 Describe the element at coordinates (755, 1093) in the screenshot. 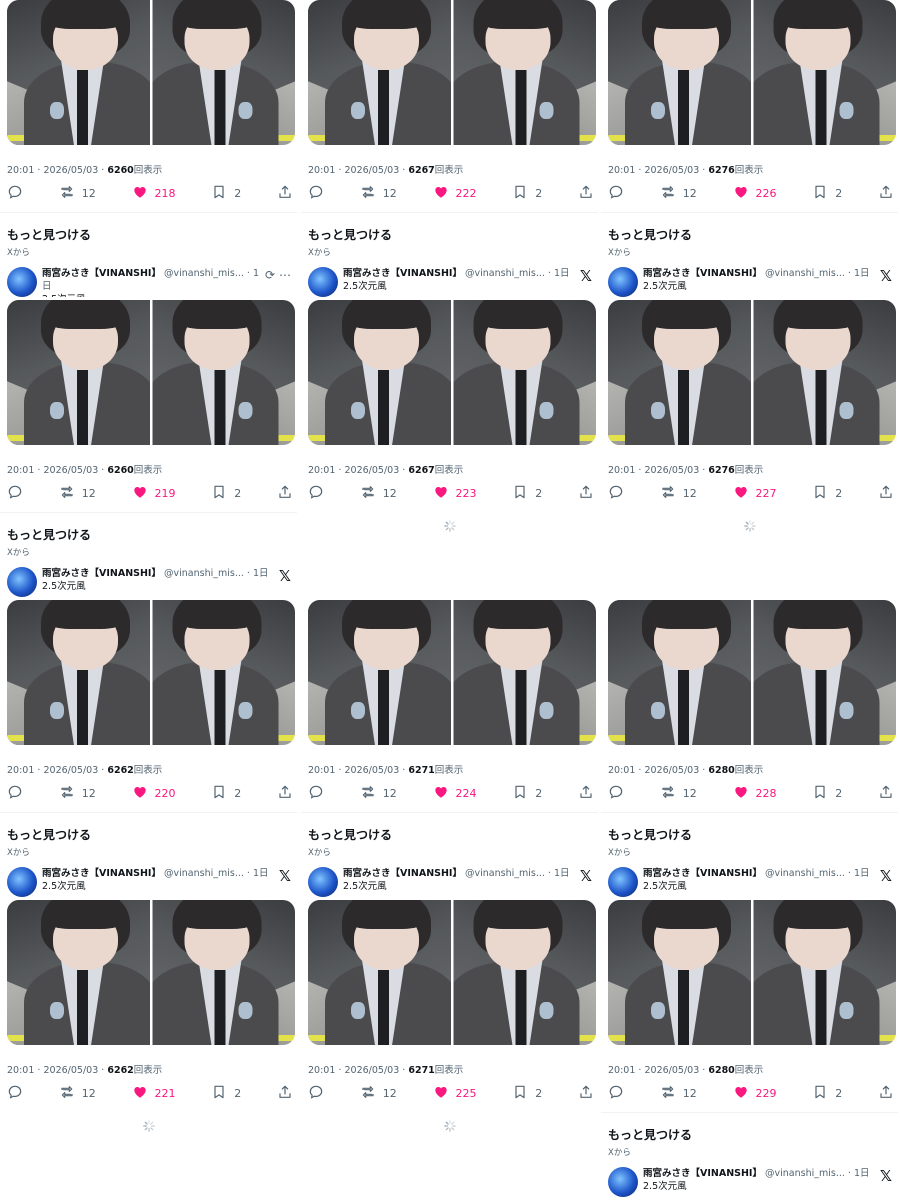

I see `like-button: 229` at that location.